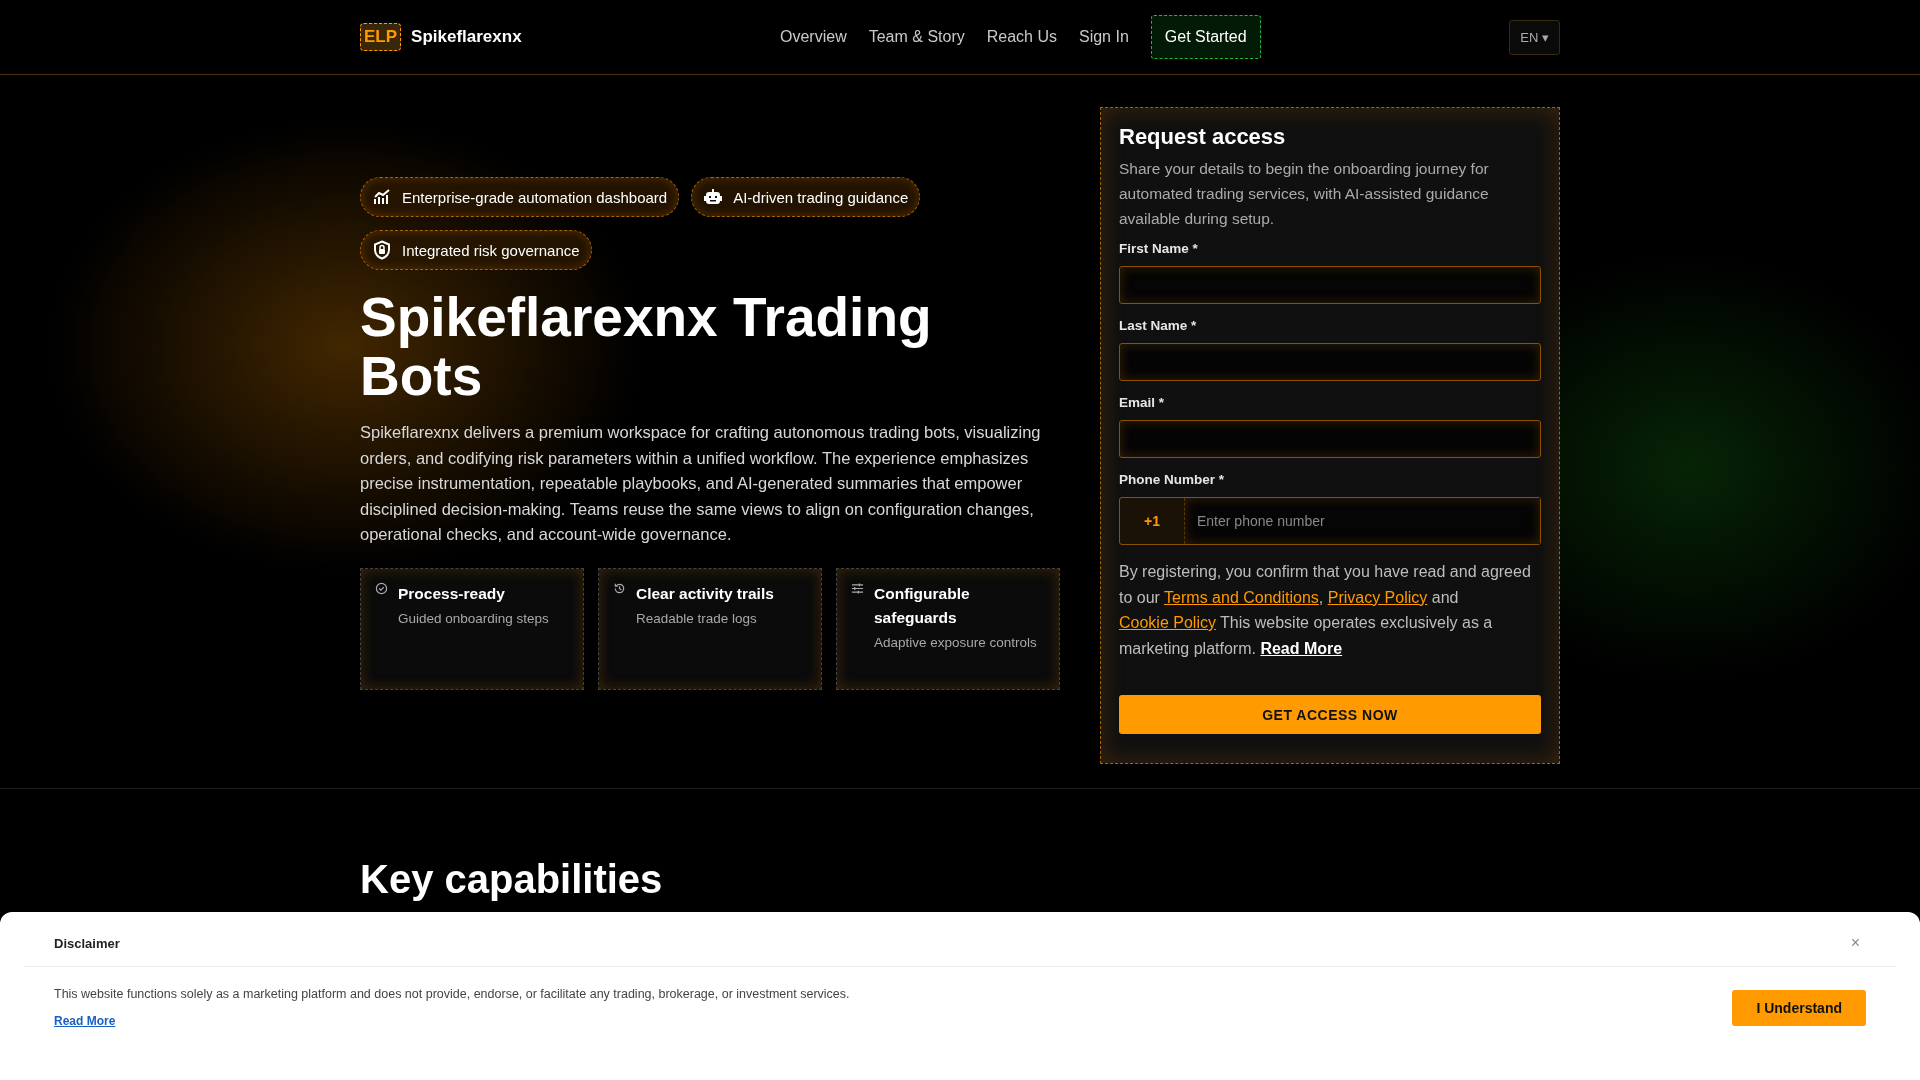  Describe the element at coordinates (381, 37) in the screenshot. I see `logo-badge: ELP` at that location.